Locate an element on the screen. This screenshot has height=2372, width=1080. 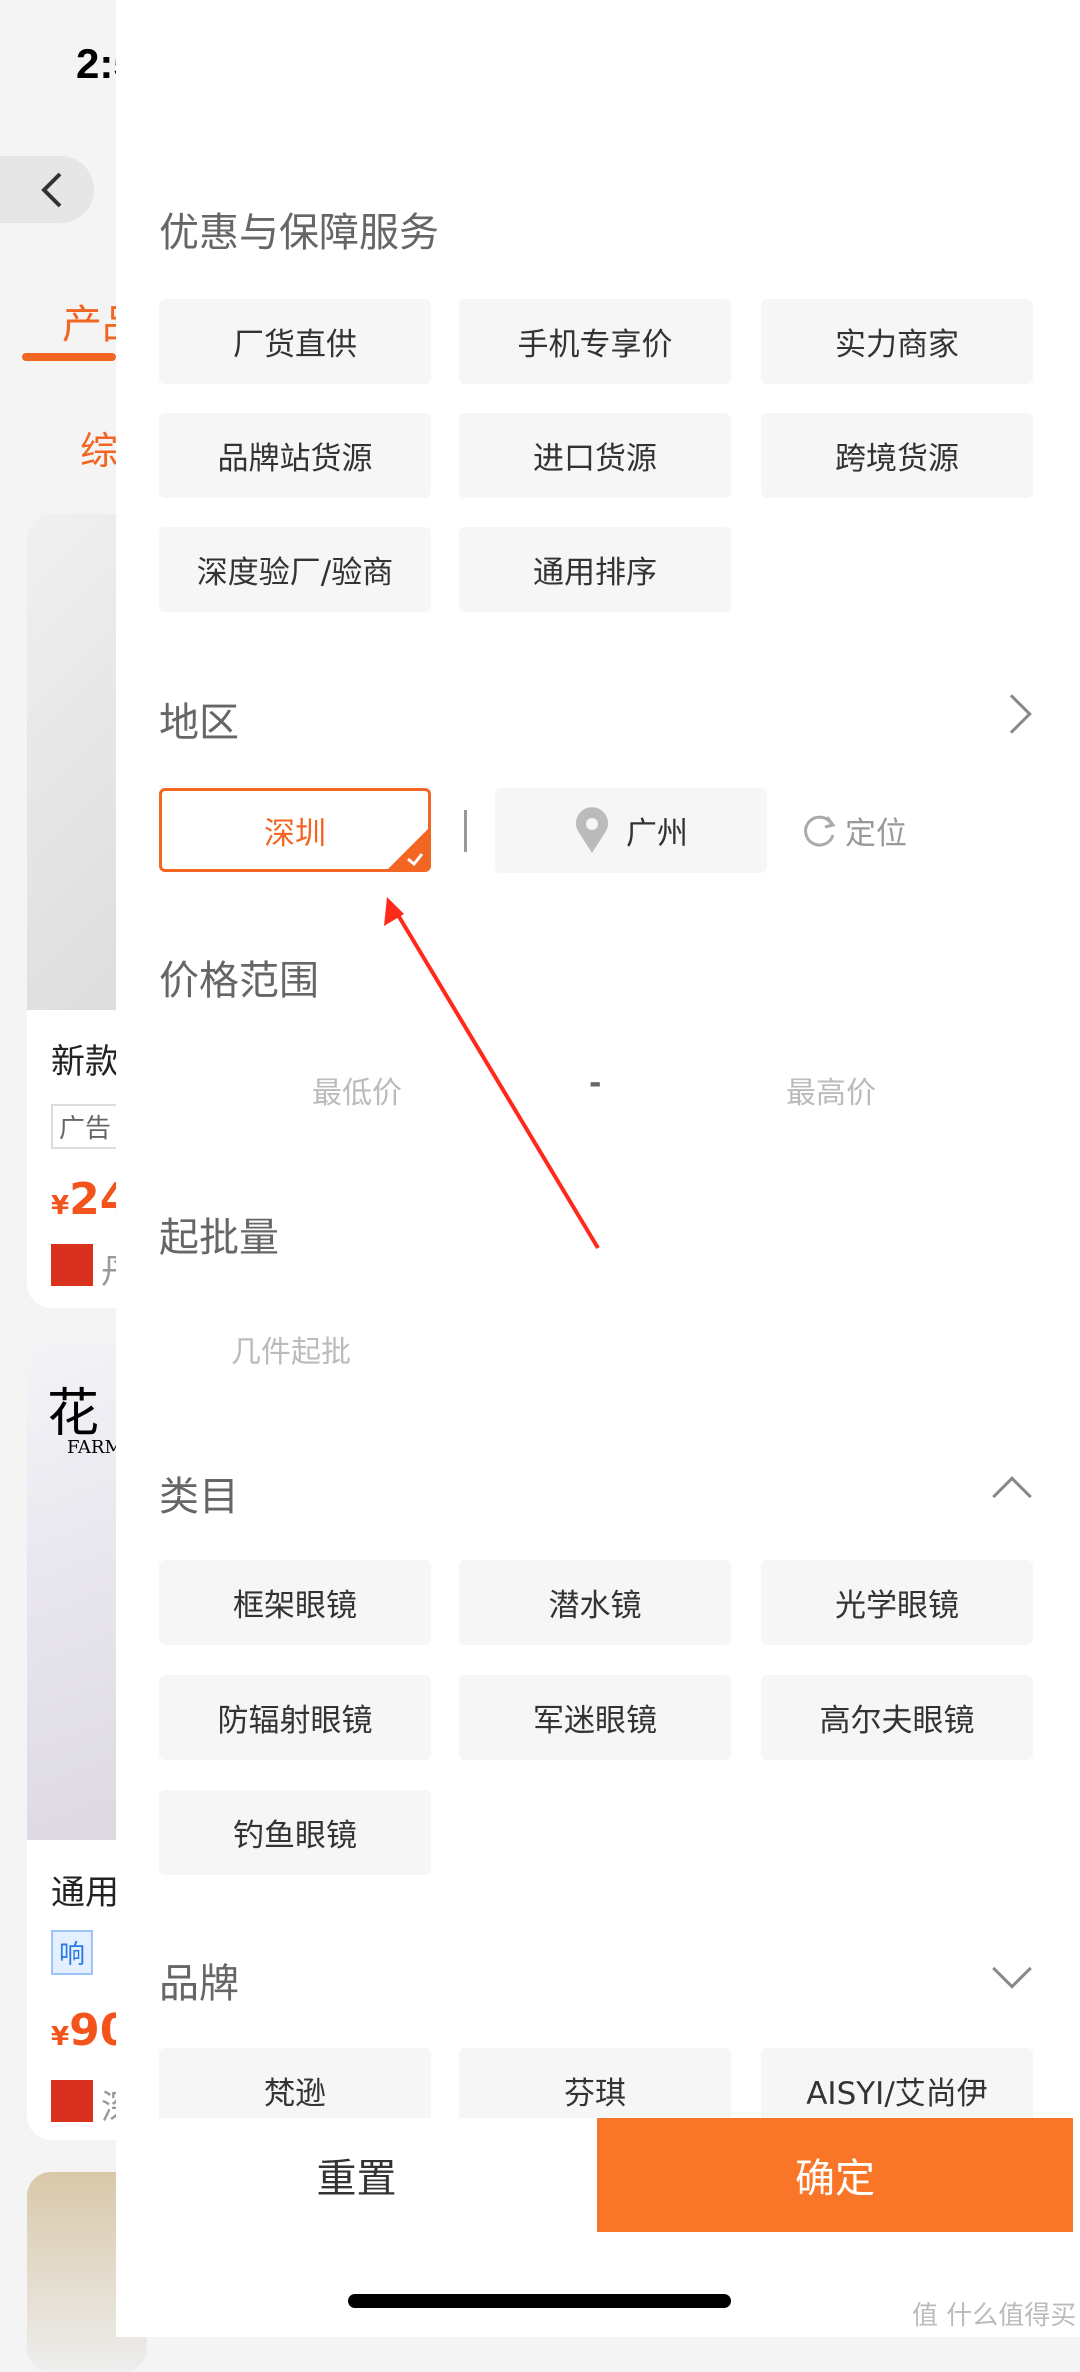
filter-footer: 重置 确定 is located at coordinates (598, 2175).